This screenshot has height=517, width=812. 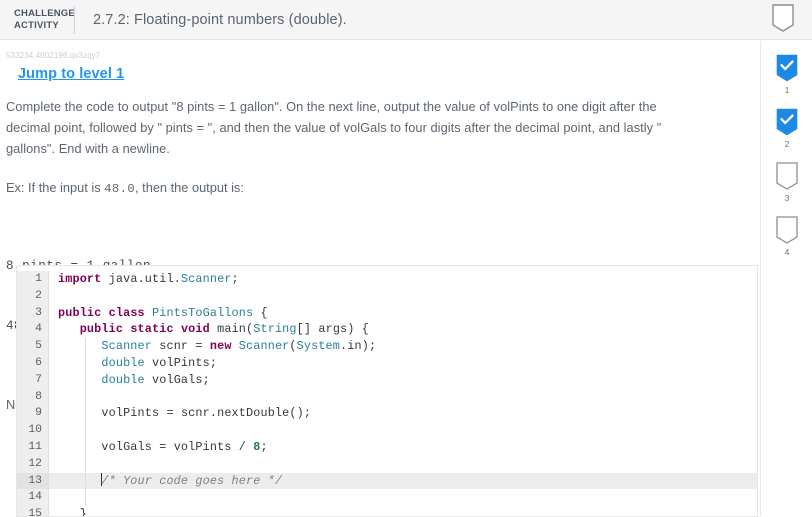 What do you see at coordinates (787, 90) in the screenshot?
I see `level-badge-number: 1` at bounding box center [787, 90].